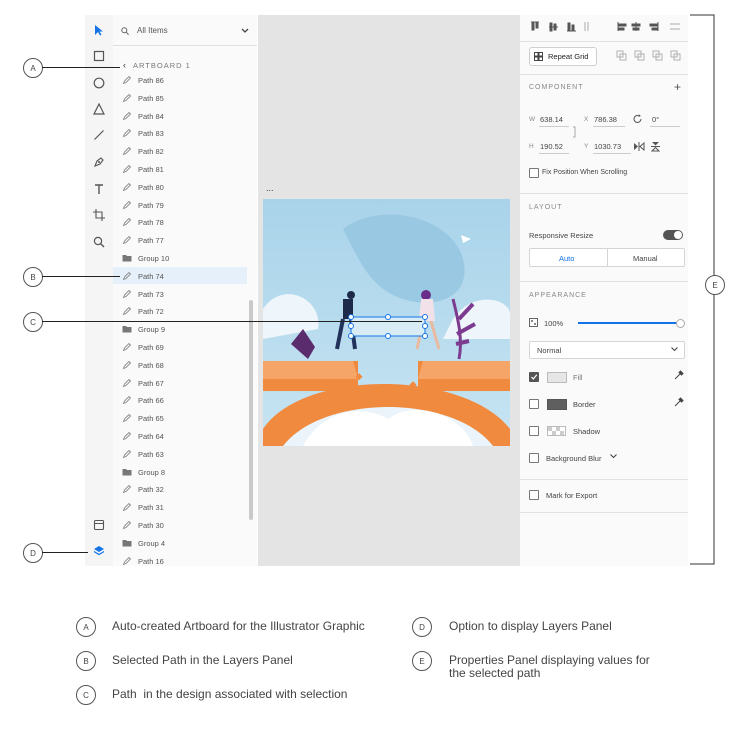 This screenshot has height=729, width=749. I want to click on auto-segment: Auto, so click(568, 257).